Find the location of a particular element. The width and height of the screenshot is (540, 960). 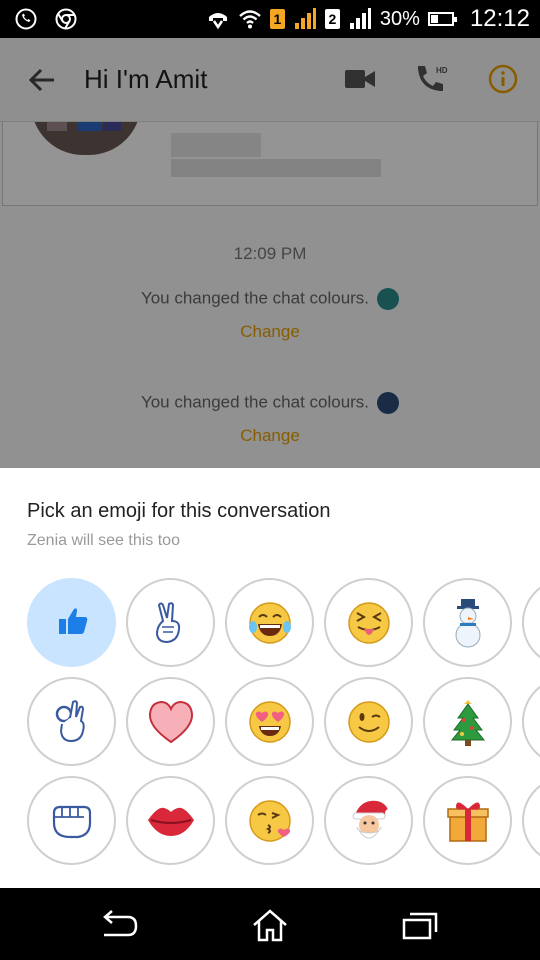

whatsapp-icon is located at coordinates (26, 19).